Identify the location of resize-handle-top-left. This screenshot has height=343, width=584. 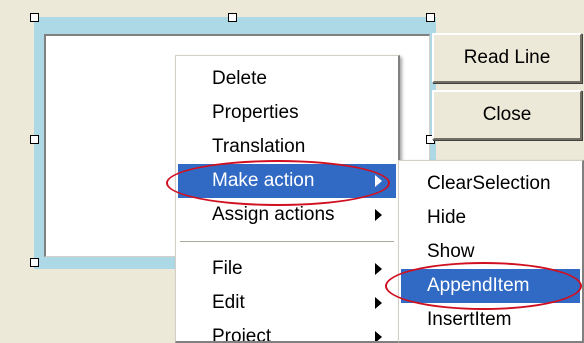
(34, 17).